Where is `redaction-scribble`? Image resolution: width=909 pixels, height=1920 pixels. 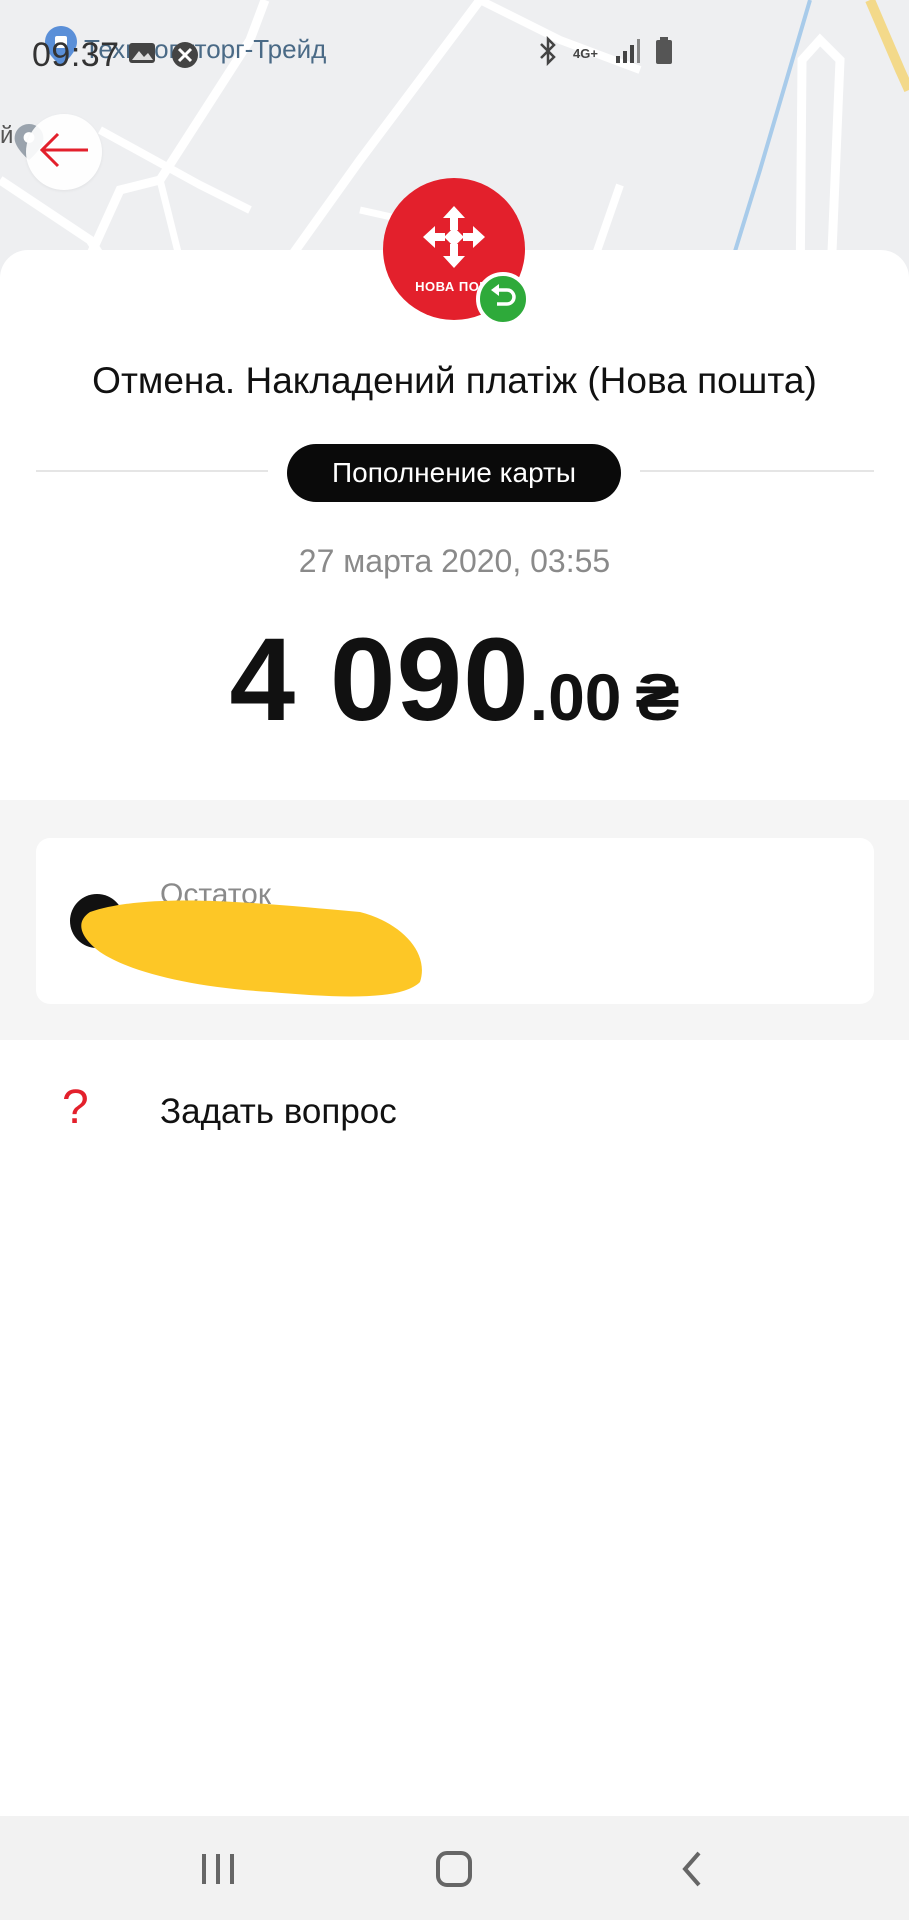
redaction-scribble is located at coordinates (251, 948).